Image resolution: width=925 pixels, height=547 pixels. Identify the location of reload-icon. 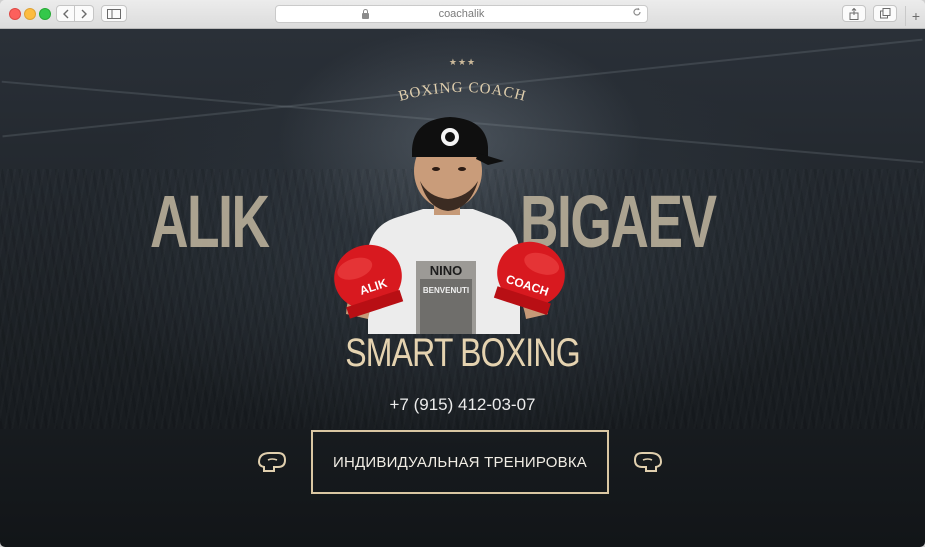
(637, 13).